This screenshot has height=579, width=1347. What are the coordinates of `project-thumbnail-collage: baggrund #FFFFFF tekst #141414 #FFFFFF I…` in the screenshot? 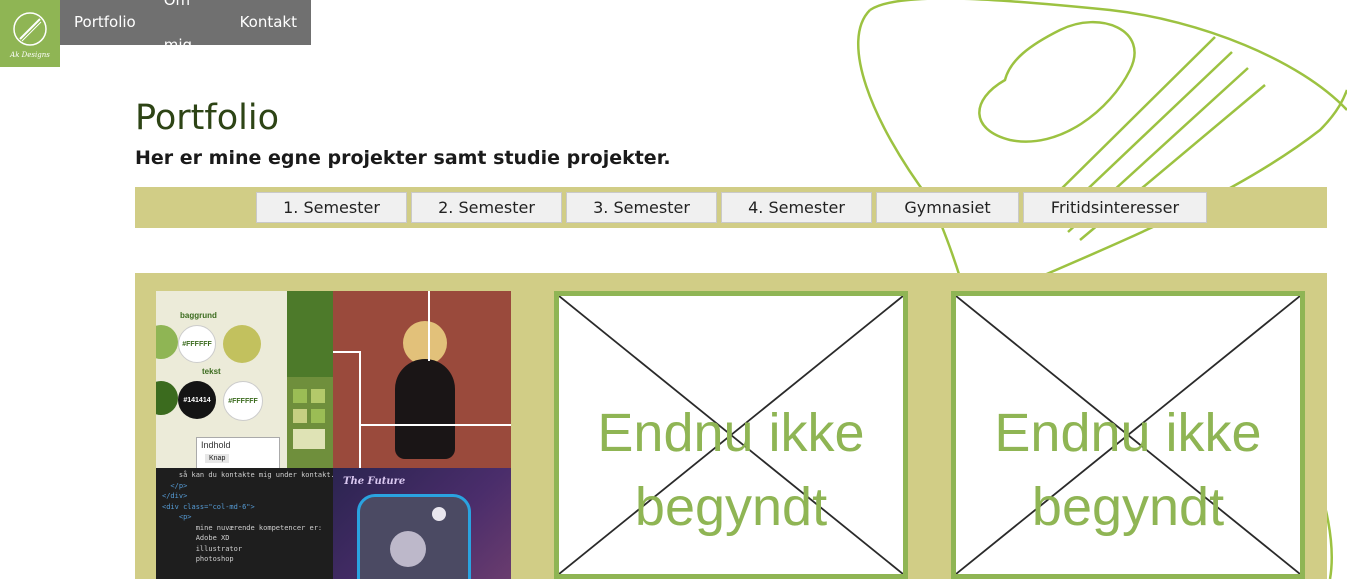 It's located at (333, 435).